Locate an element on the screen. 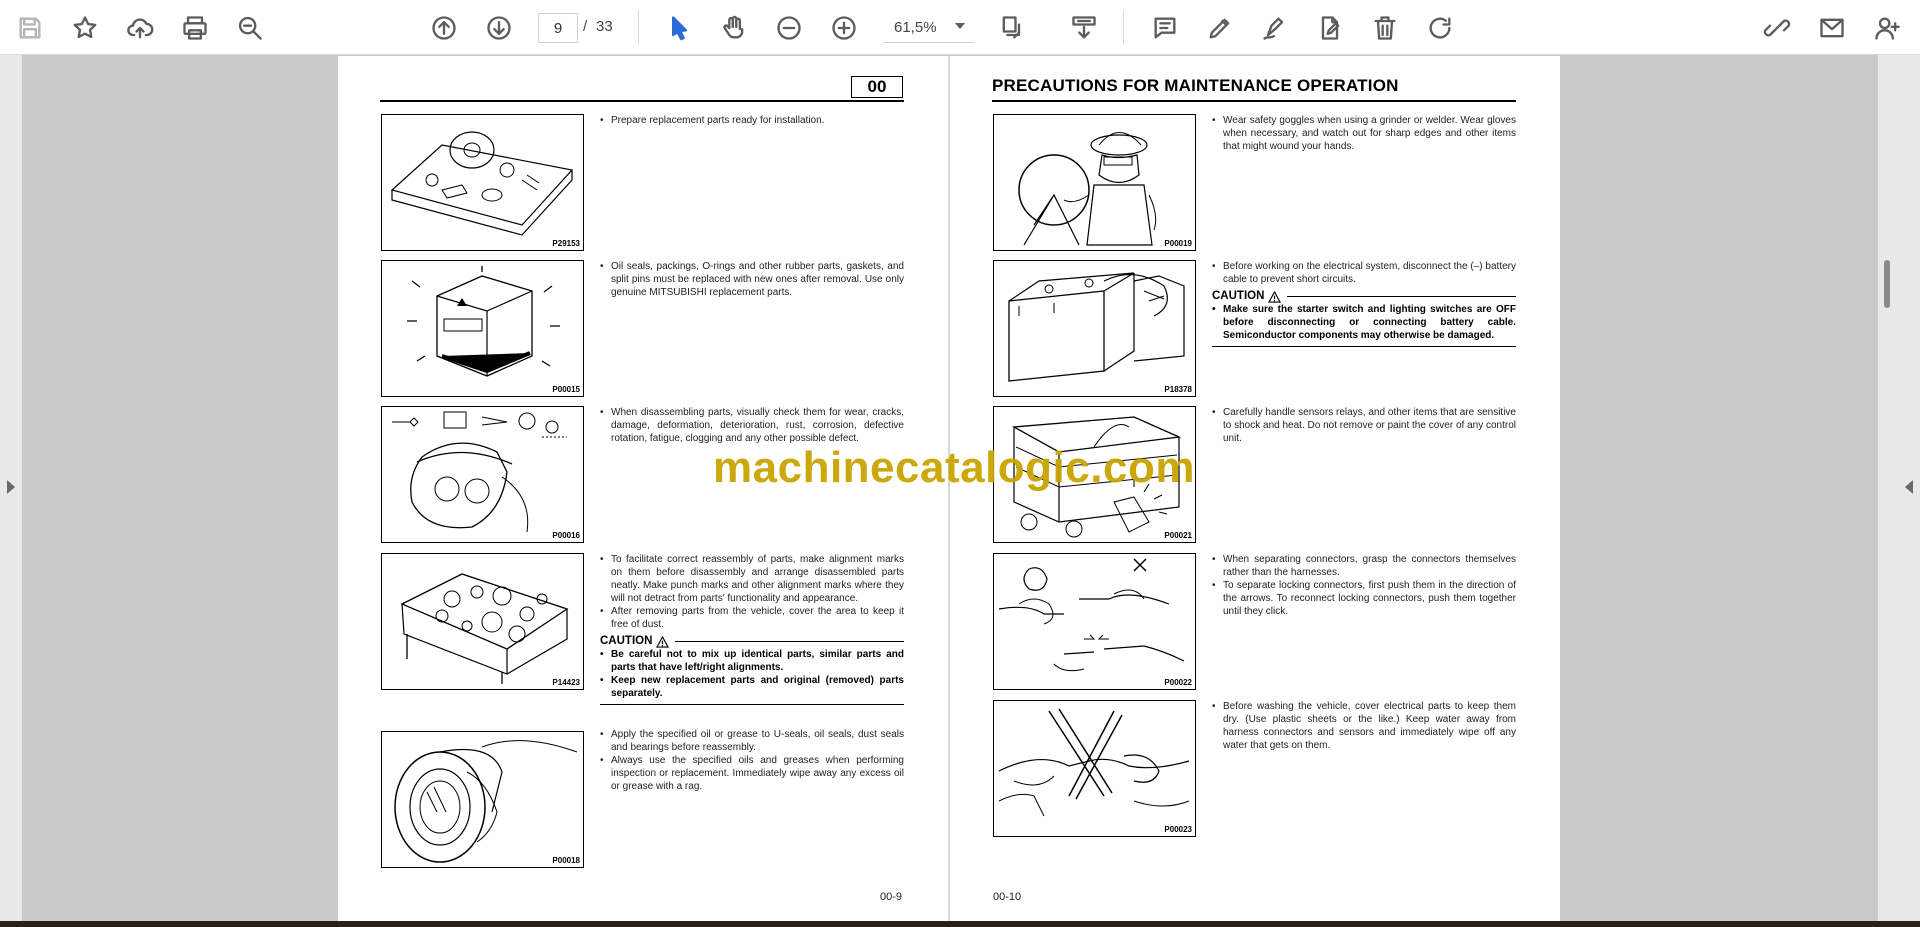  figure-inspecting-parts: P00016 is located at coordinates (482, 474).